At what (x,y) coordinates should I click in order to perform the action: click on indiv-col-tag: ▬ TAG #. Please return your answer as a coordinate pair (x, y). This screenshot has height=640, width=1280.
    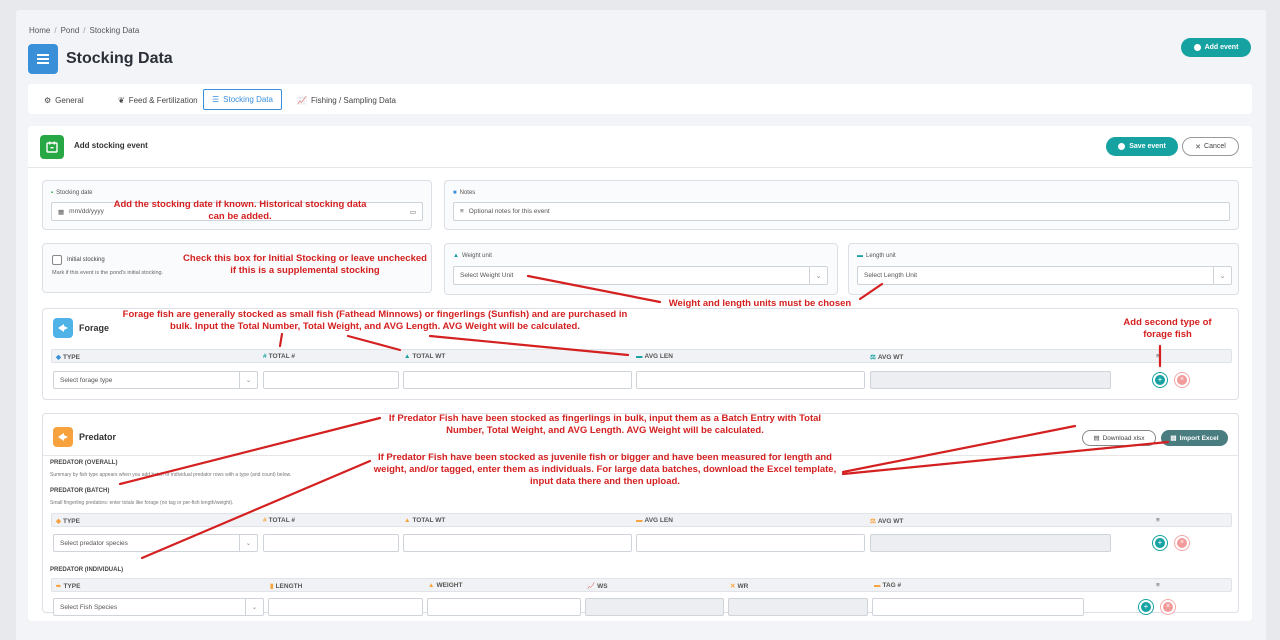
    Looking at the image, I should click on (888, 585).